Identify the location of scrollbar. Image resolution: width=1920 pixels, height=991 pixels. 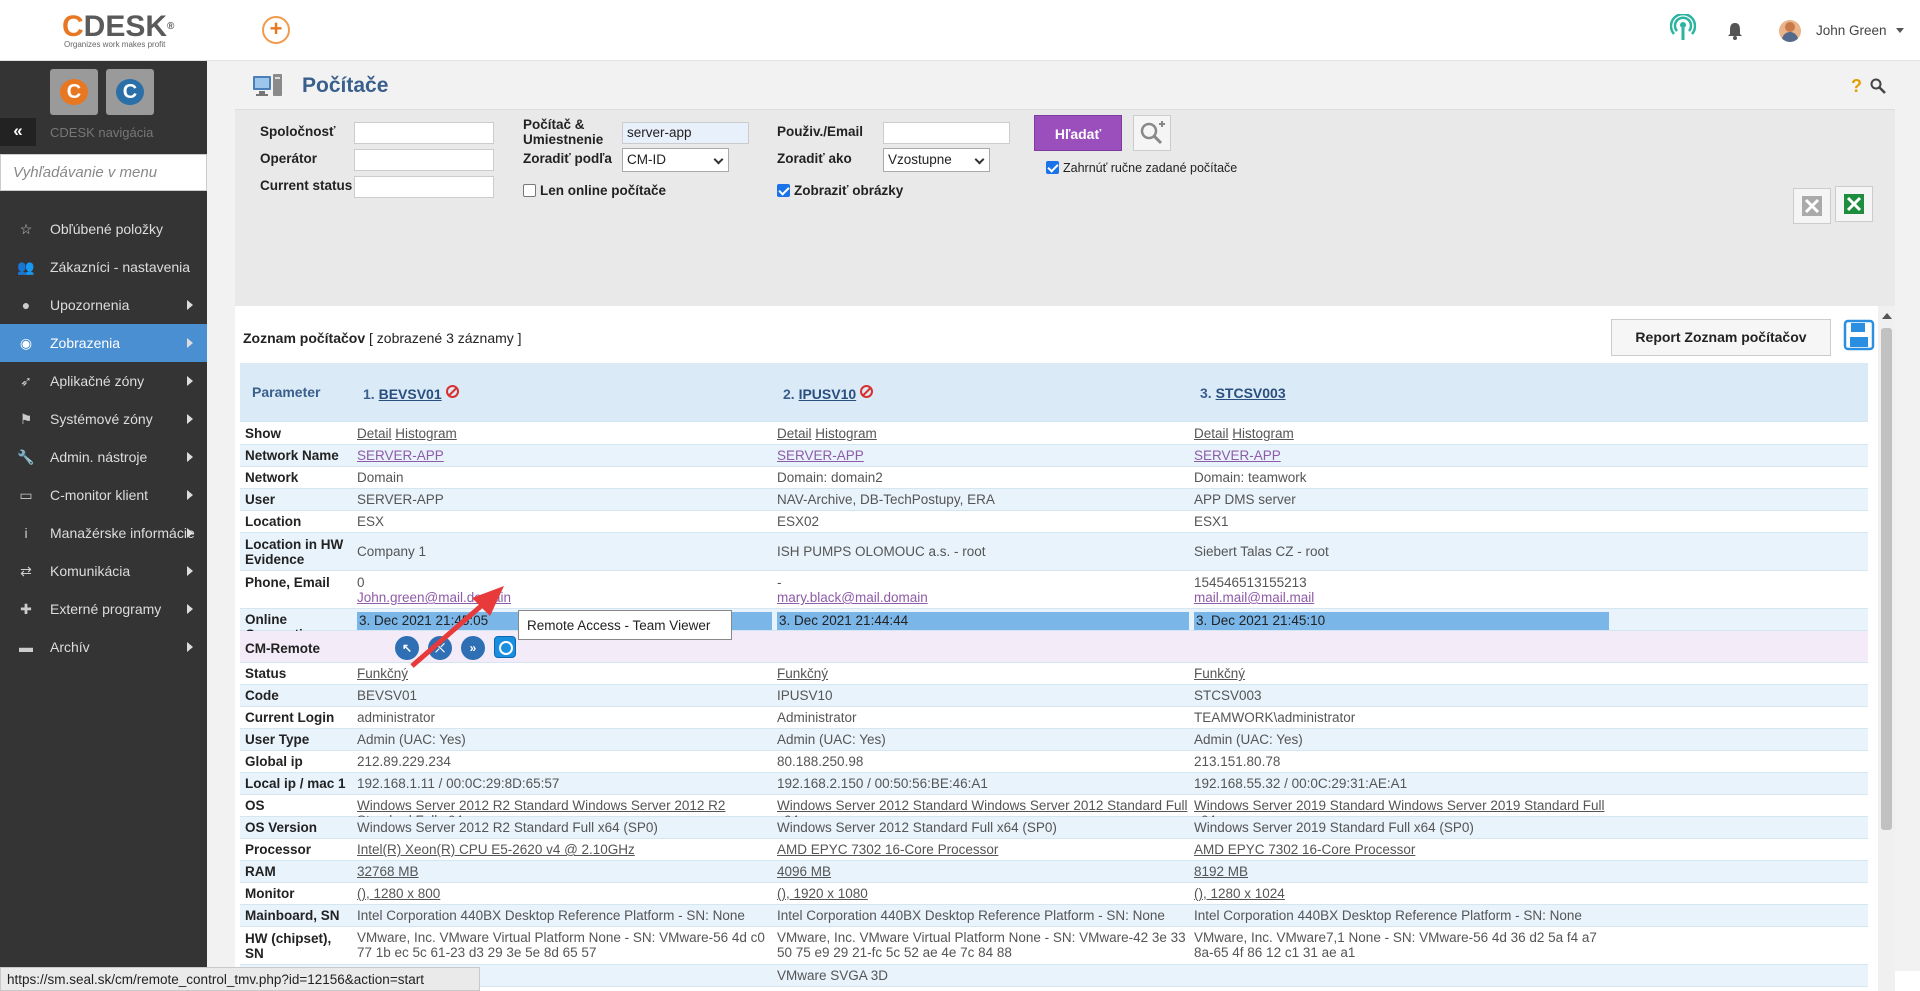
(1886, 648).